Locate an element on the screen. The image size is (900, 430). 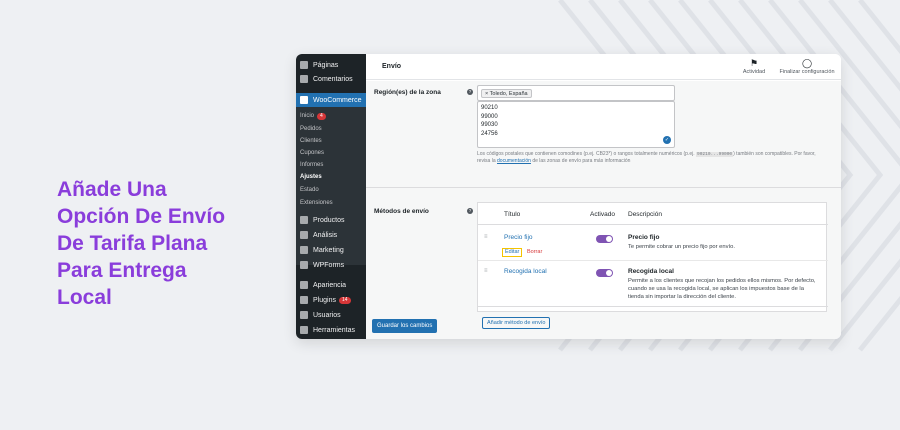
sidebar-item-label: WPForms is located at coordinates (329, 265).